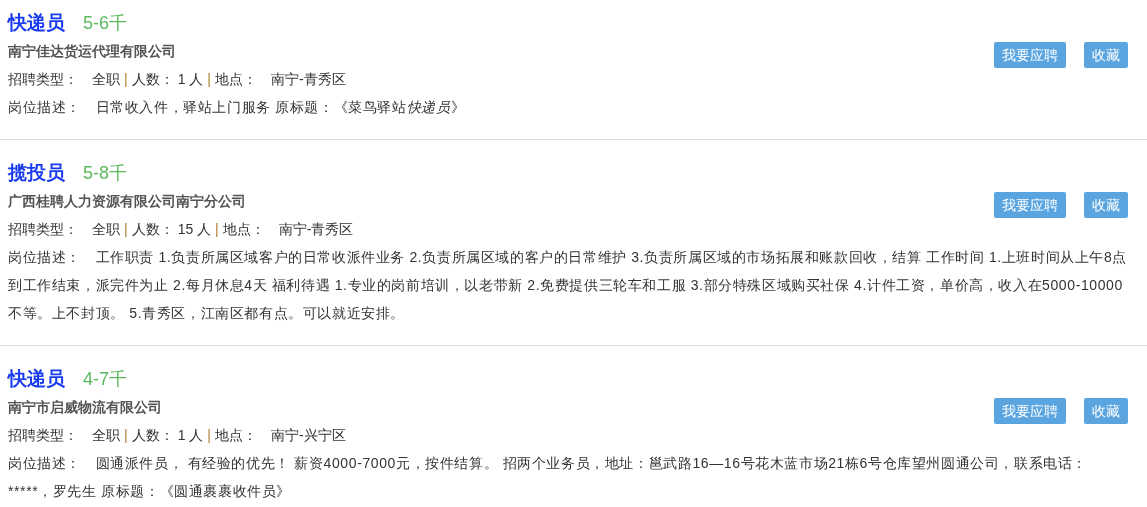 This screenshot has width=1147, height=507. Describe the element at coordinates (194, 229) in the screenshot. I see `field-value: 15 人` at that location.